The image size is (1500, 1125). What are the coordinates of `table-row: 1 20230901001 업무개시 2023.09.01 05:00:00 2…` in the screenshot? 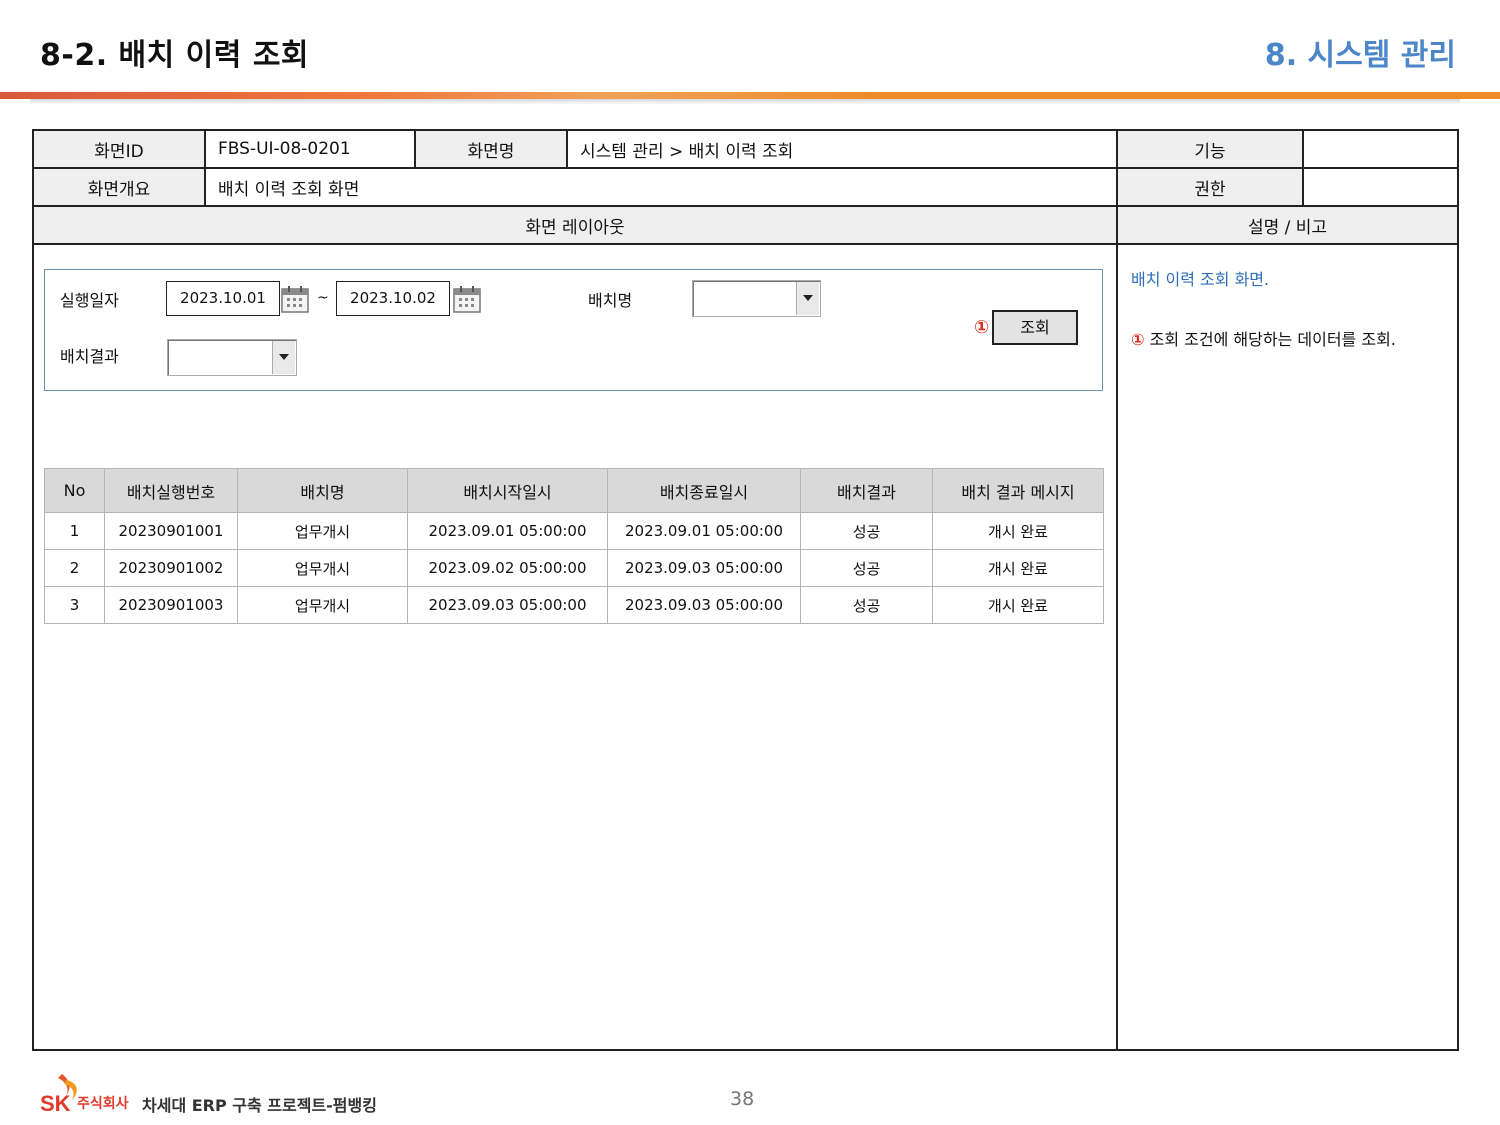 It's located at (574, 531).